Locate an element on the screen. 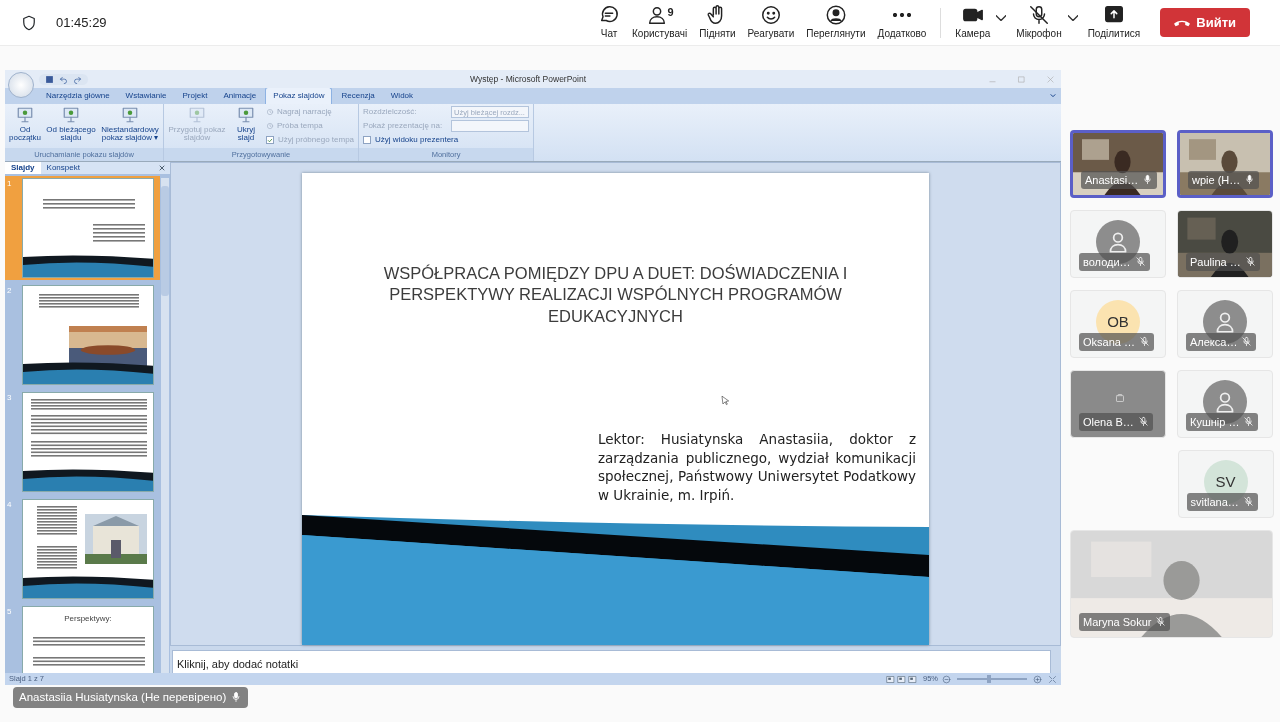  chat-button: Чат is located at coordinates (609, 22).